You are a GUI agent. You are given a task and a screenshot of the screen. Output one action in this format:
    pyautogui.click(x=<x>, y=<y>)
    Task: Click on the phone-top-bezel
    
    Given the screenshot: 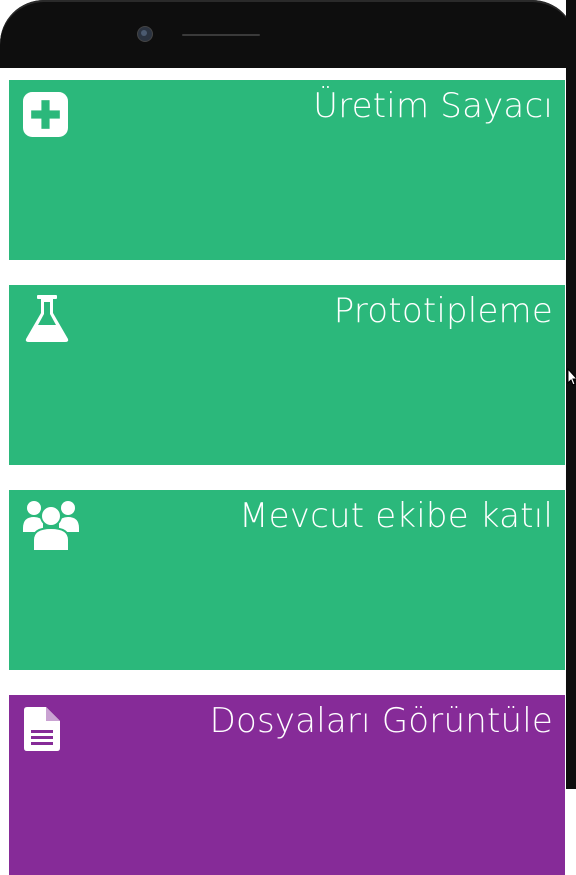 What is the action you would take?
    pyautogui.click(x=288, y=34)
    